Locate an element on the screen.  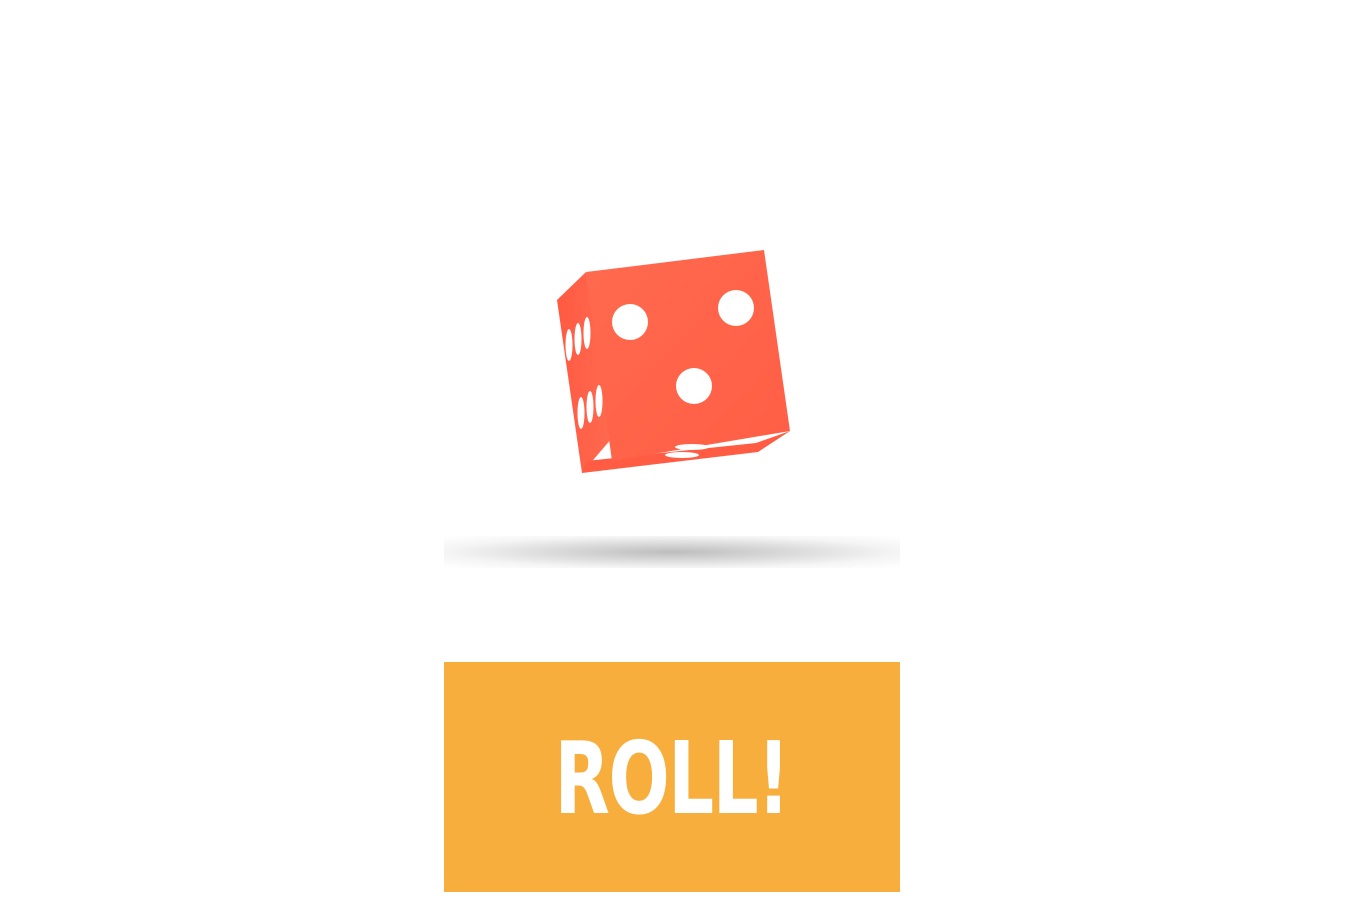
die-graphic is located at coordinates (673, 361).